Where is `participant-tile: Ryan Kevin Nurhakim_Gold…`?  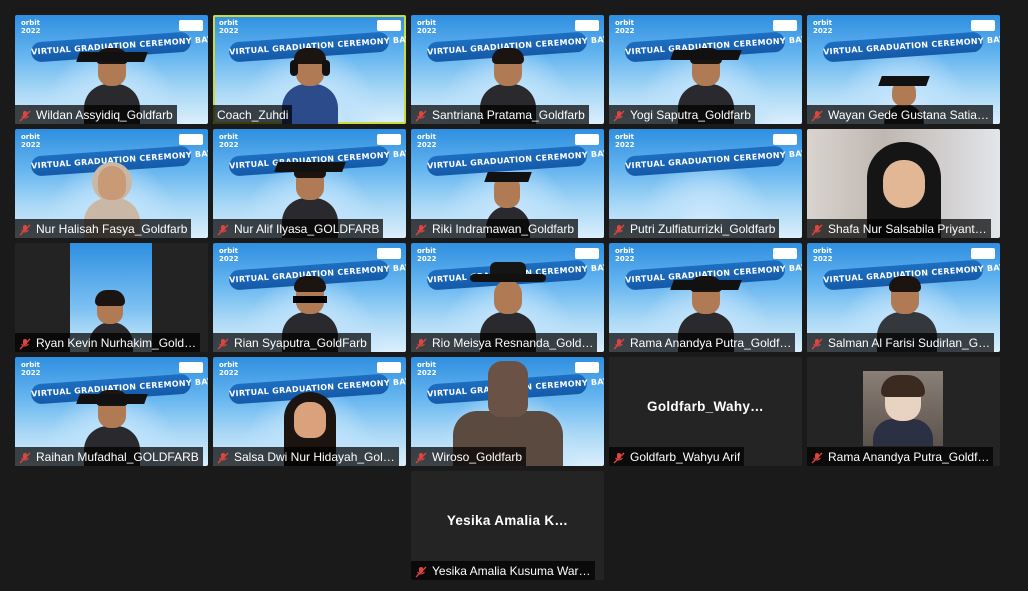
participant-tile: Ryan Kevin Nurhakim_Gold… is located at coordinates (111, 297).